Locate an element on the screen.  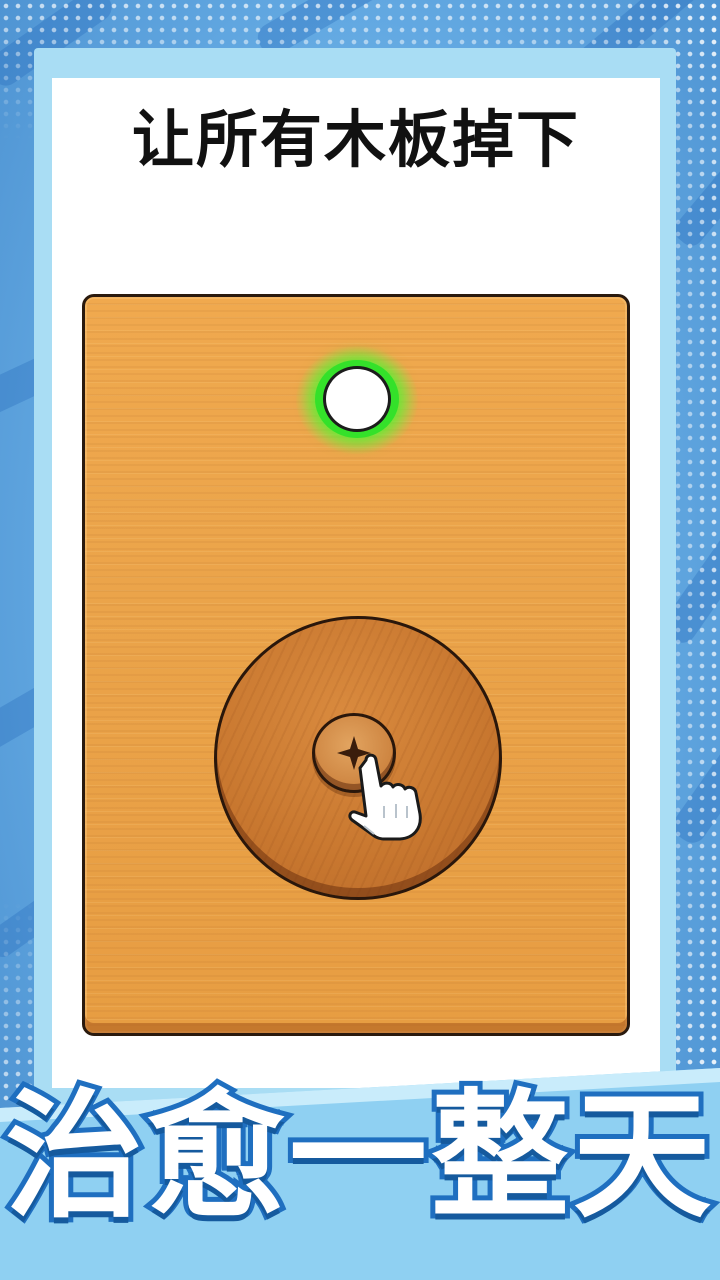
level-instruction: 让所有木板掉下 is located at coordinates (355, 139).